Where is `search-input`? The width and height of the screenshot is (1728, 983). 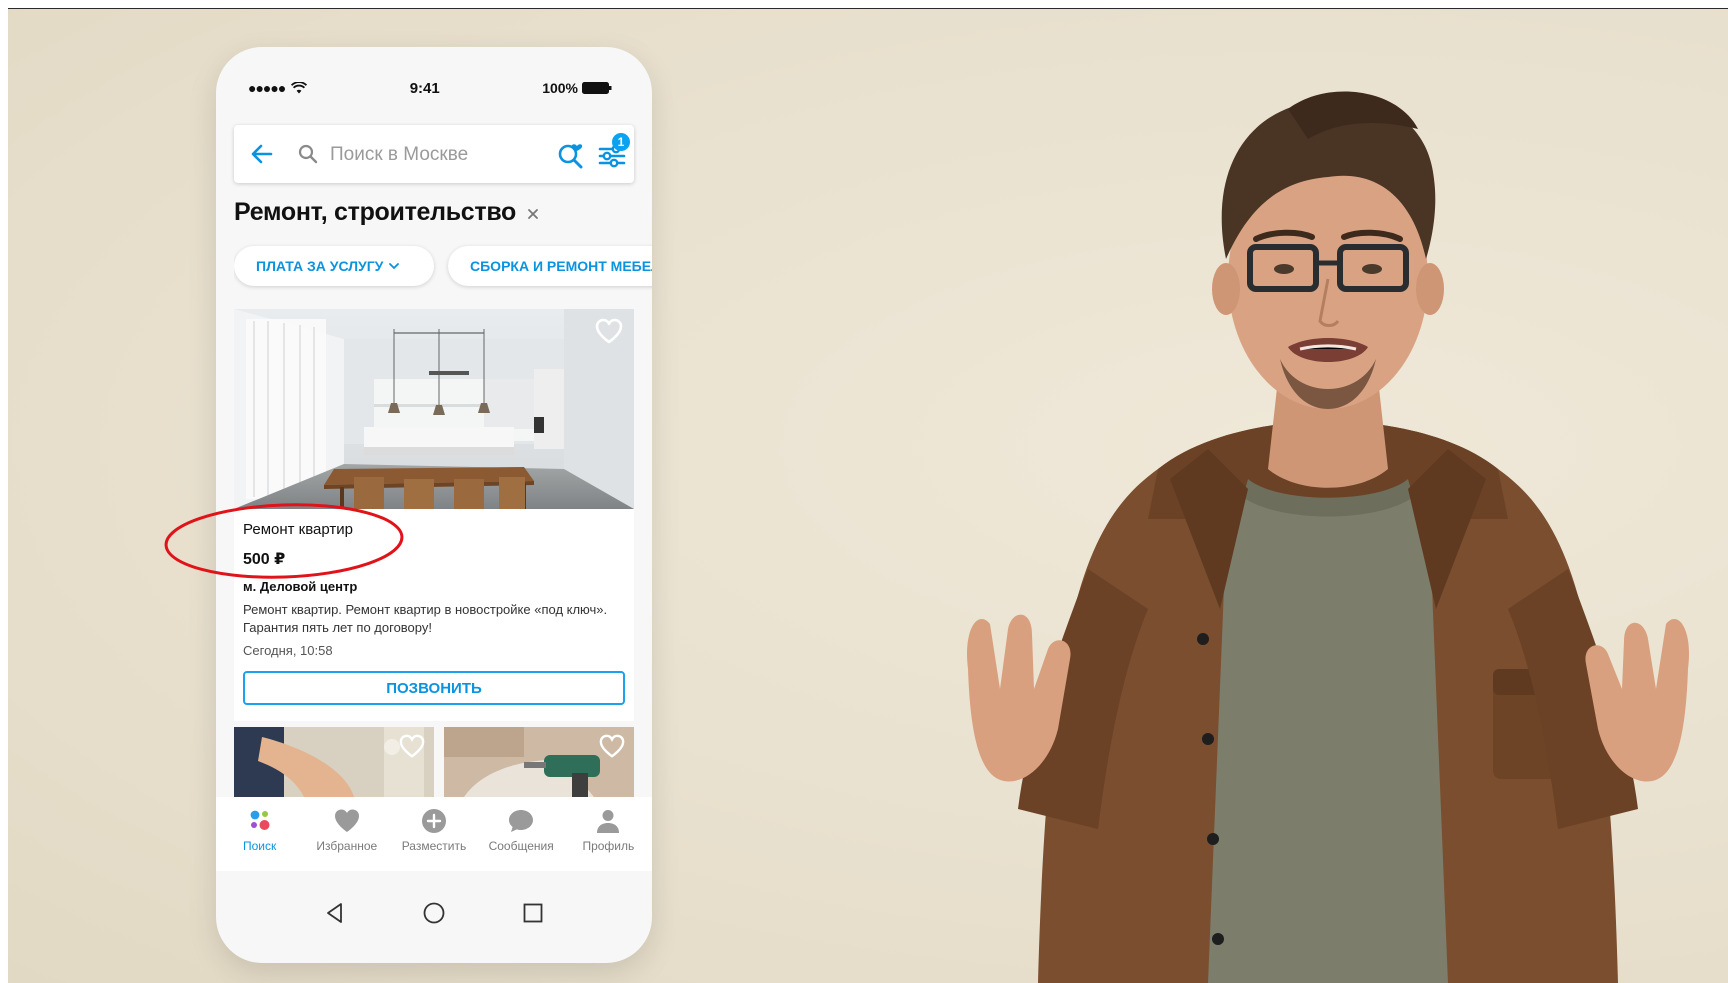 search-input is located at coordinates (428, 155).